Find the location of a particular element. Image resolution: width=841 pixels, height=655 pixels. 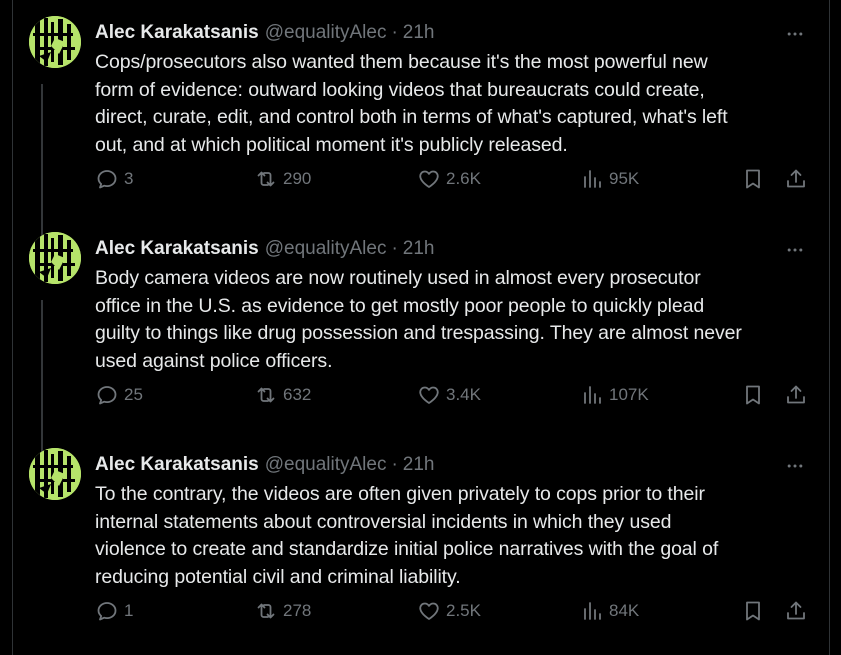

like-count: 3.4K is located at coordinates (463, 394).